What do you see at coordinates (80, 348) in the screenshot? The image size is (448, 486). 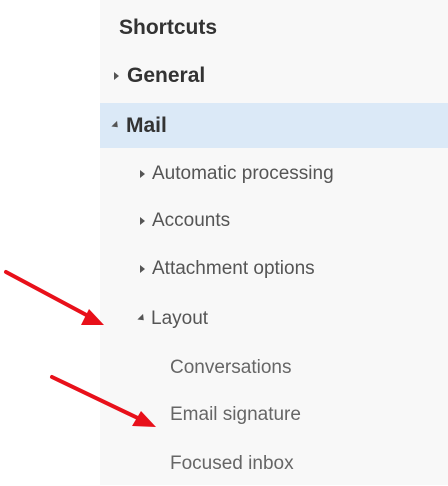 I see `annotation-arrows` at bounding box center [80, 348].